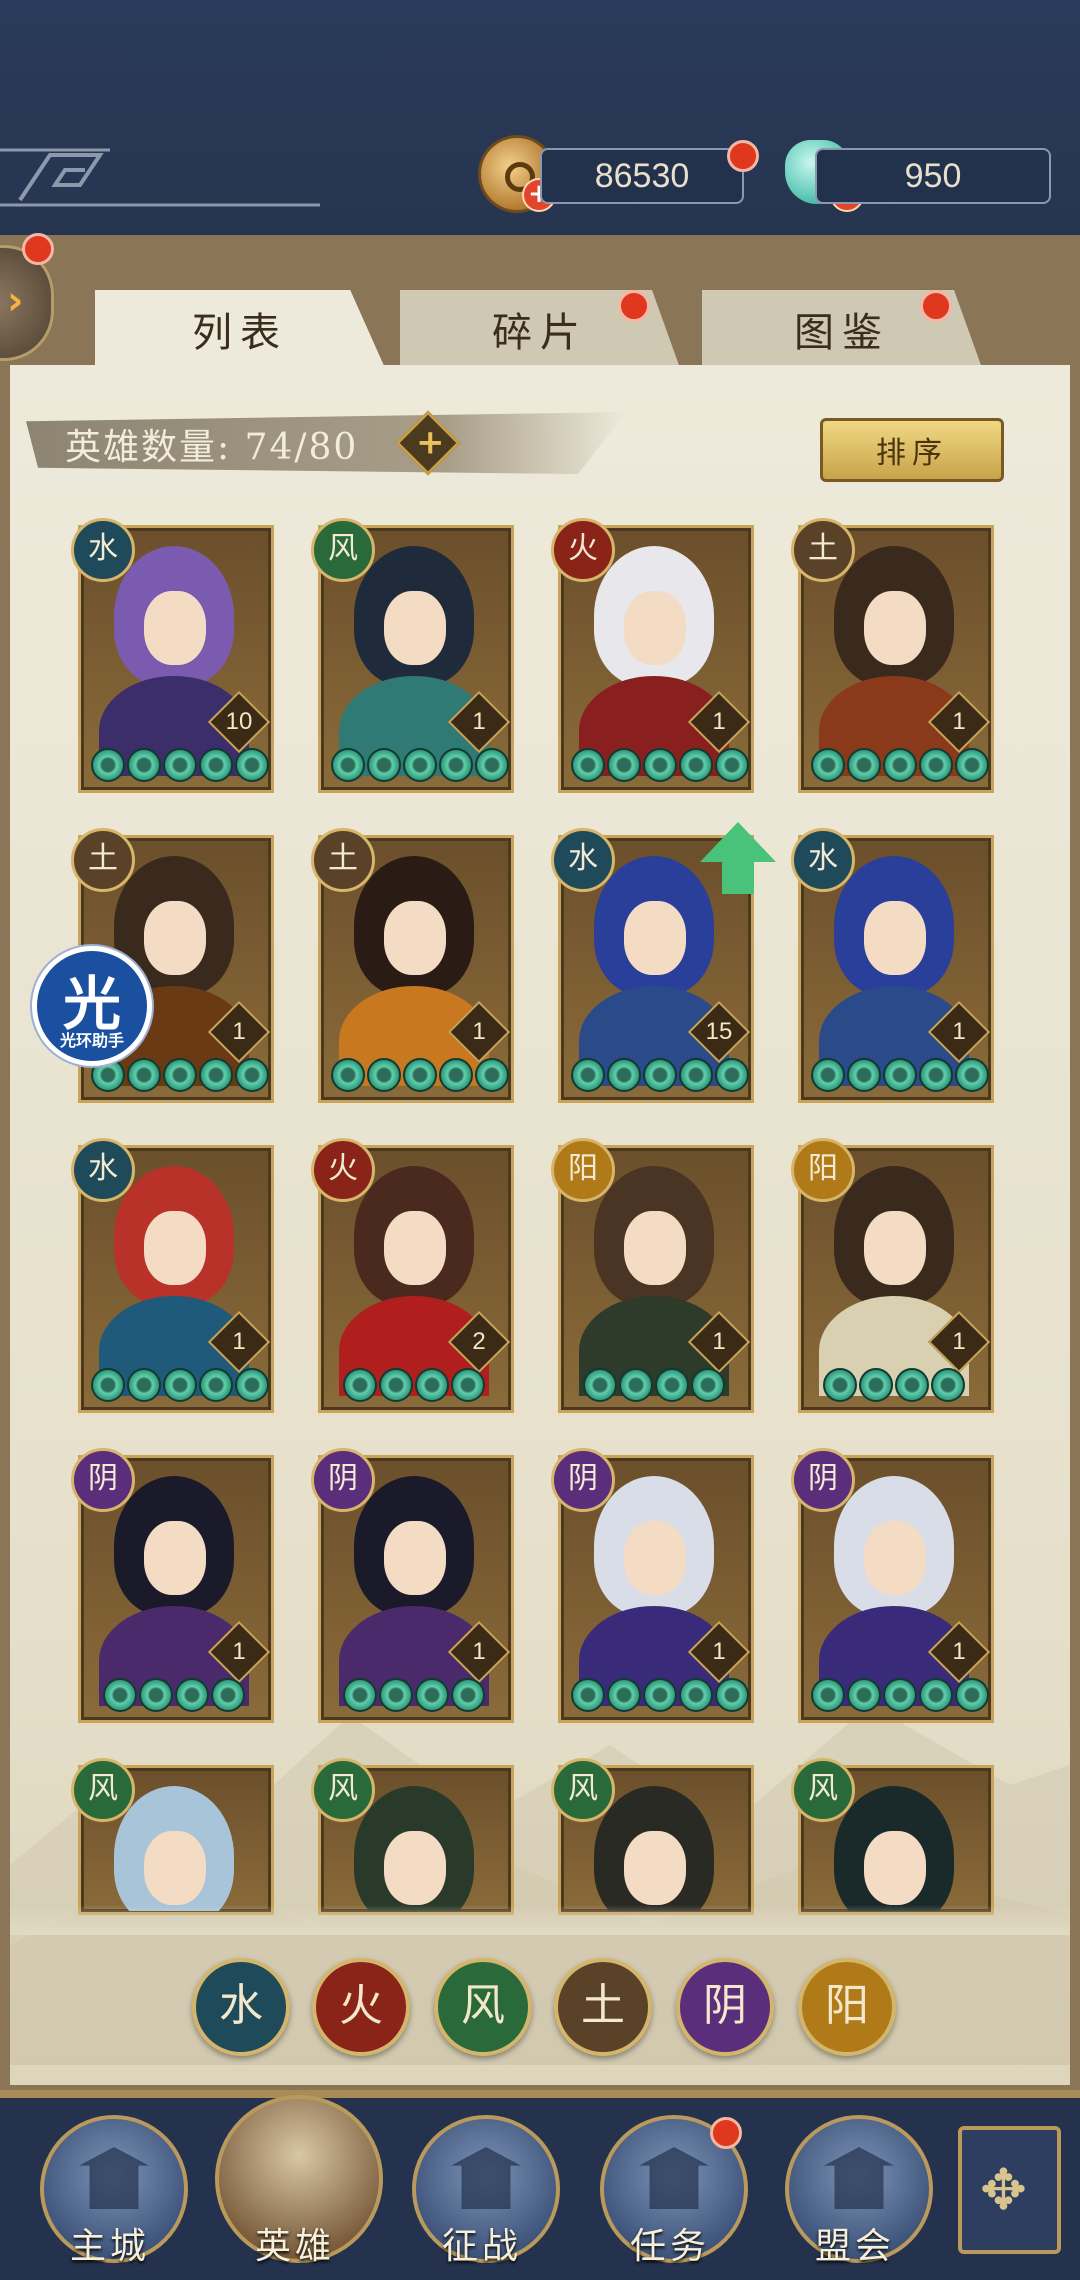 The width and height of the screenshot is (1080, 2280). I want to click on sort-button: 排序, so click(912, 450).